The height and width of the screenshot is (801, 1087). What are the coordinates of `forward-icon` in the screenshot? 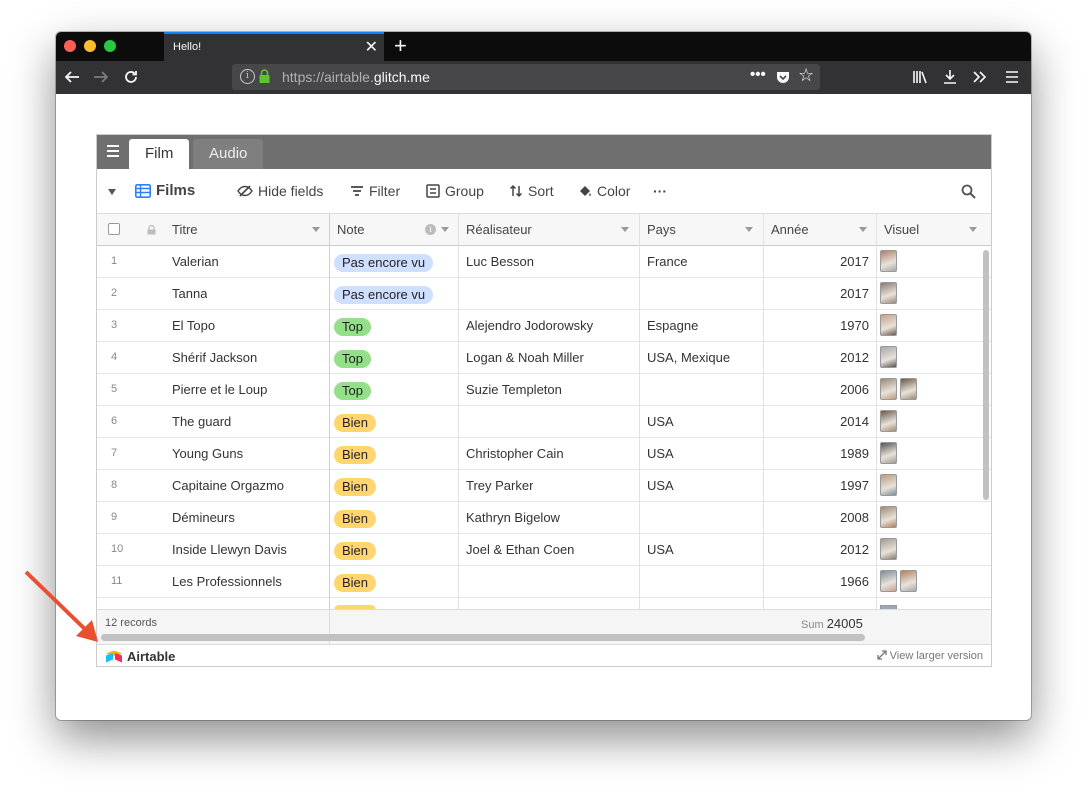 It's located at (101, 77).